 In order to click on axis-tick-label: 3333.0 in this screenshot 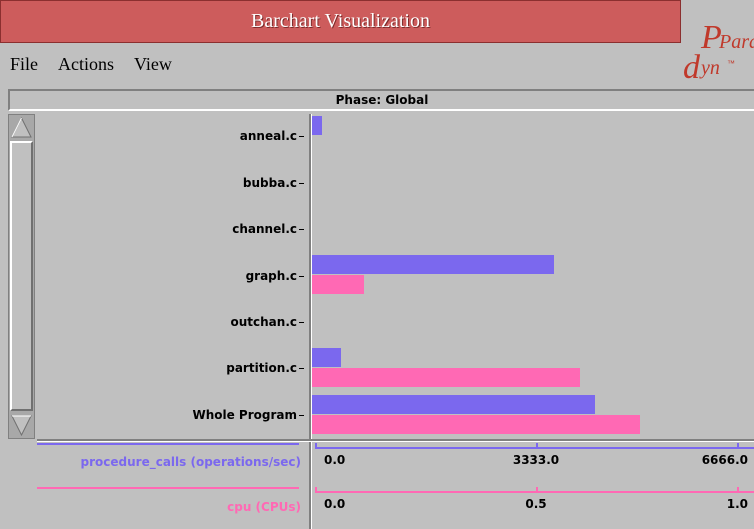, I will do `click(536, 460)`.